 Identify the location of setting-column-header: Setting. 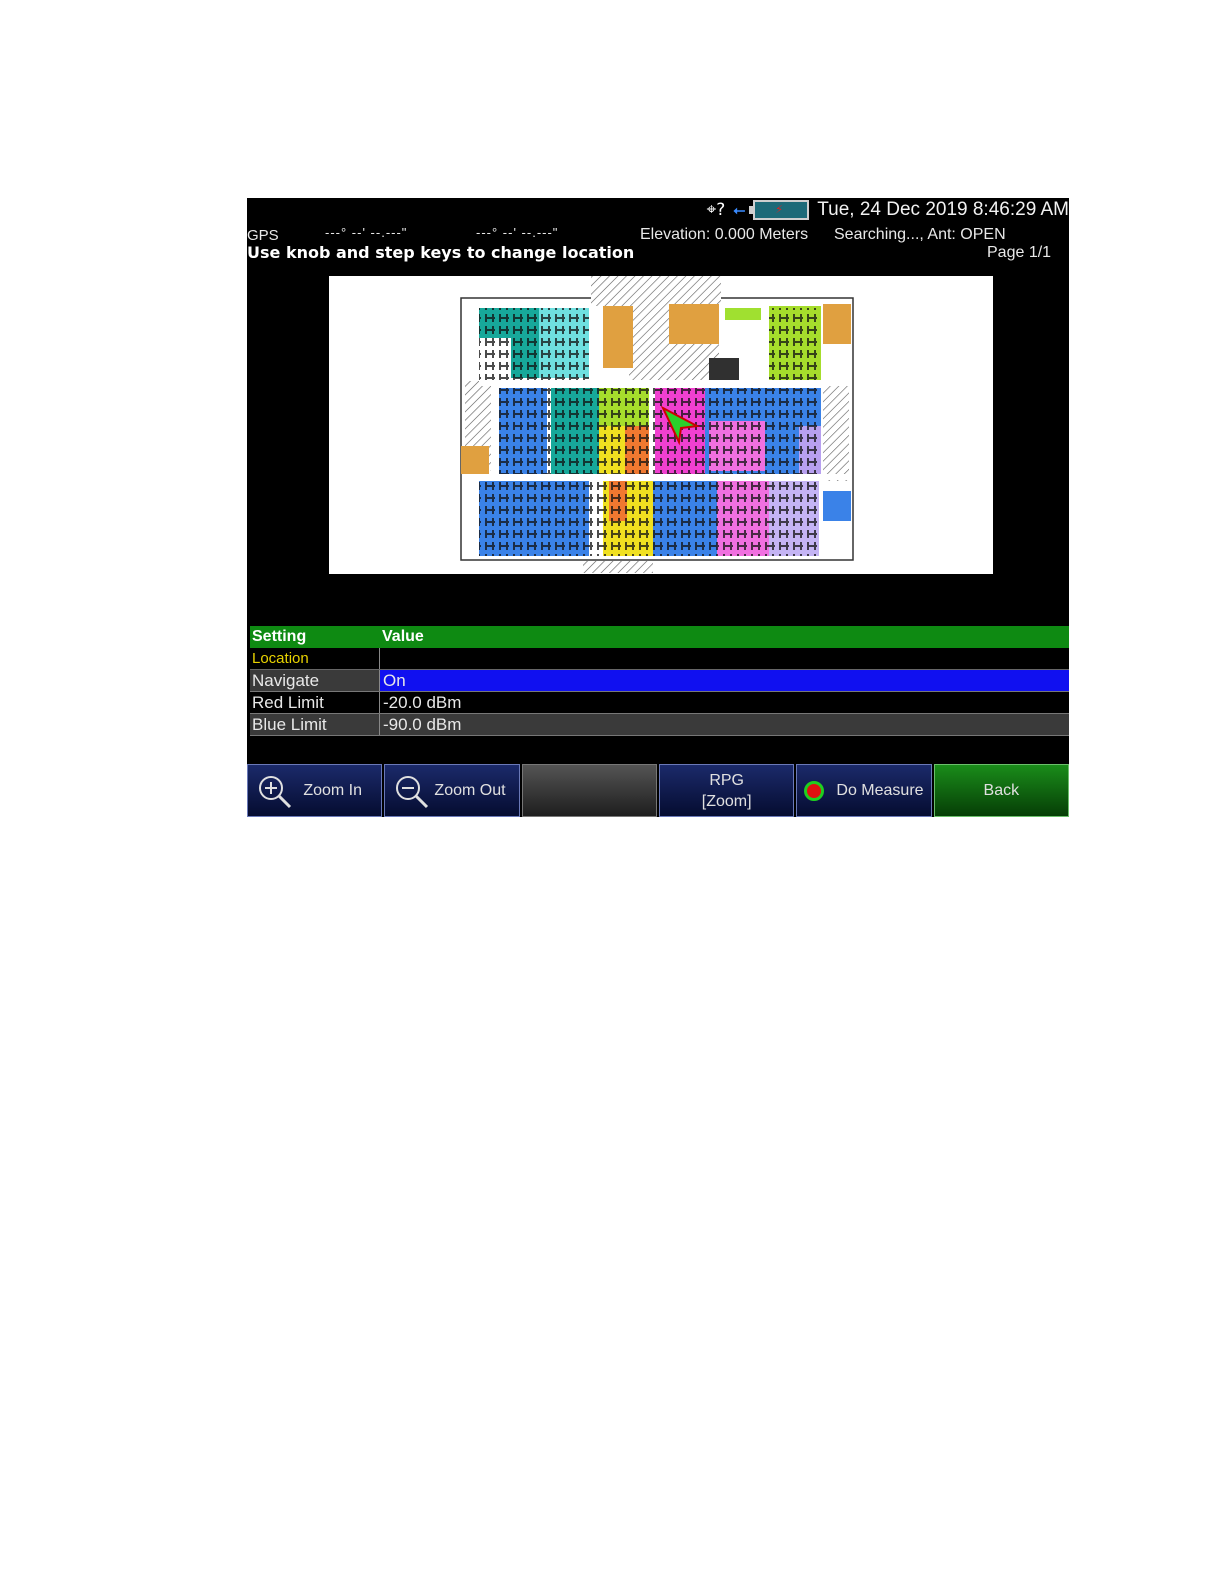
(279, 636).